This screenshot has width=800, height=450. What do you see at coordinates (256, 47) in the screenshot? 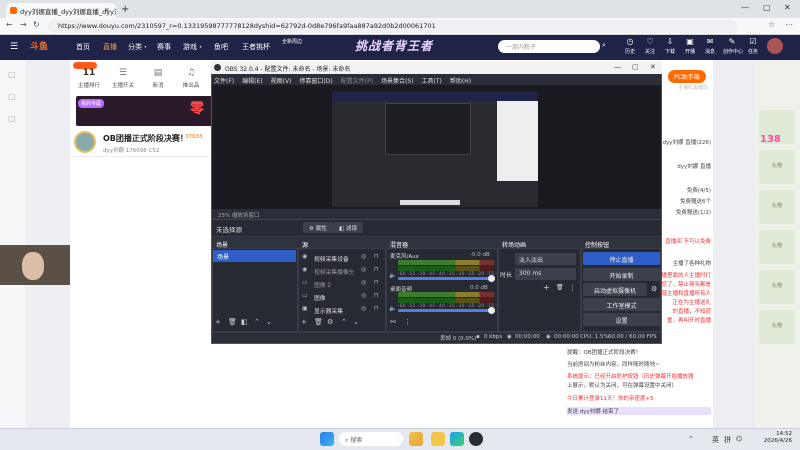
I see `nav-king-cup: 王者挑杯` at bounding box center [256, 47].